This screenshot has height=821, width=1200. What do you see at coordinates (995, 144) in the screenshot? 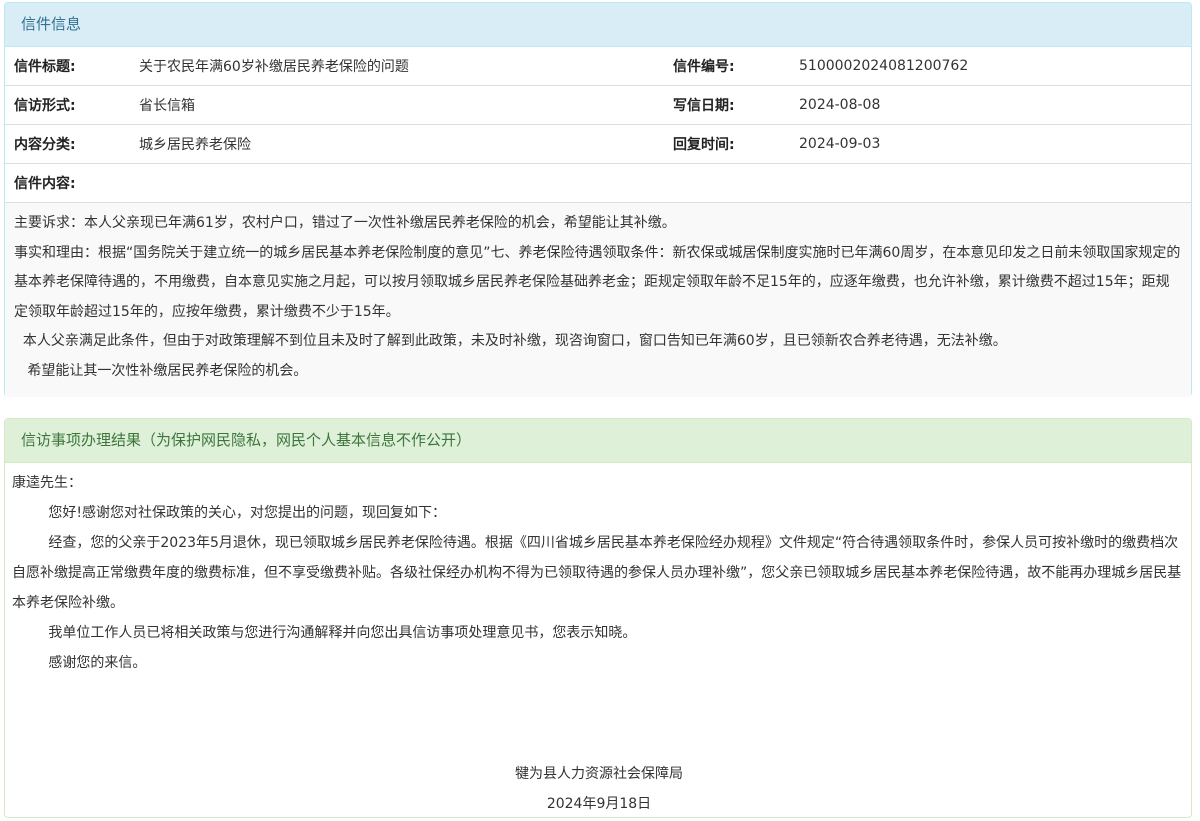
I see `reply-time-value: 2024-09-03` at bounding box center [995, 144].